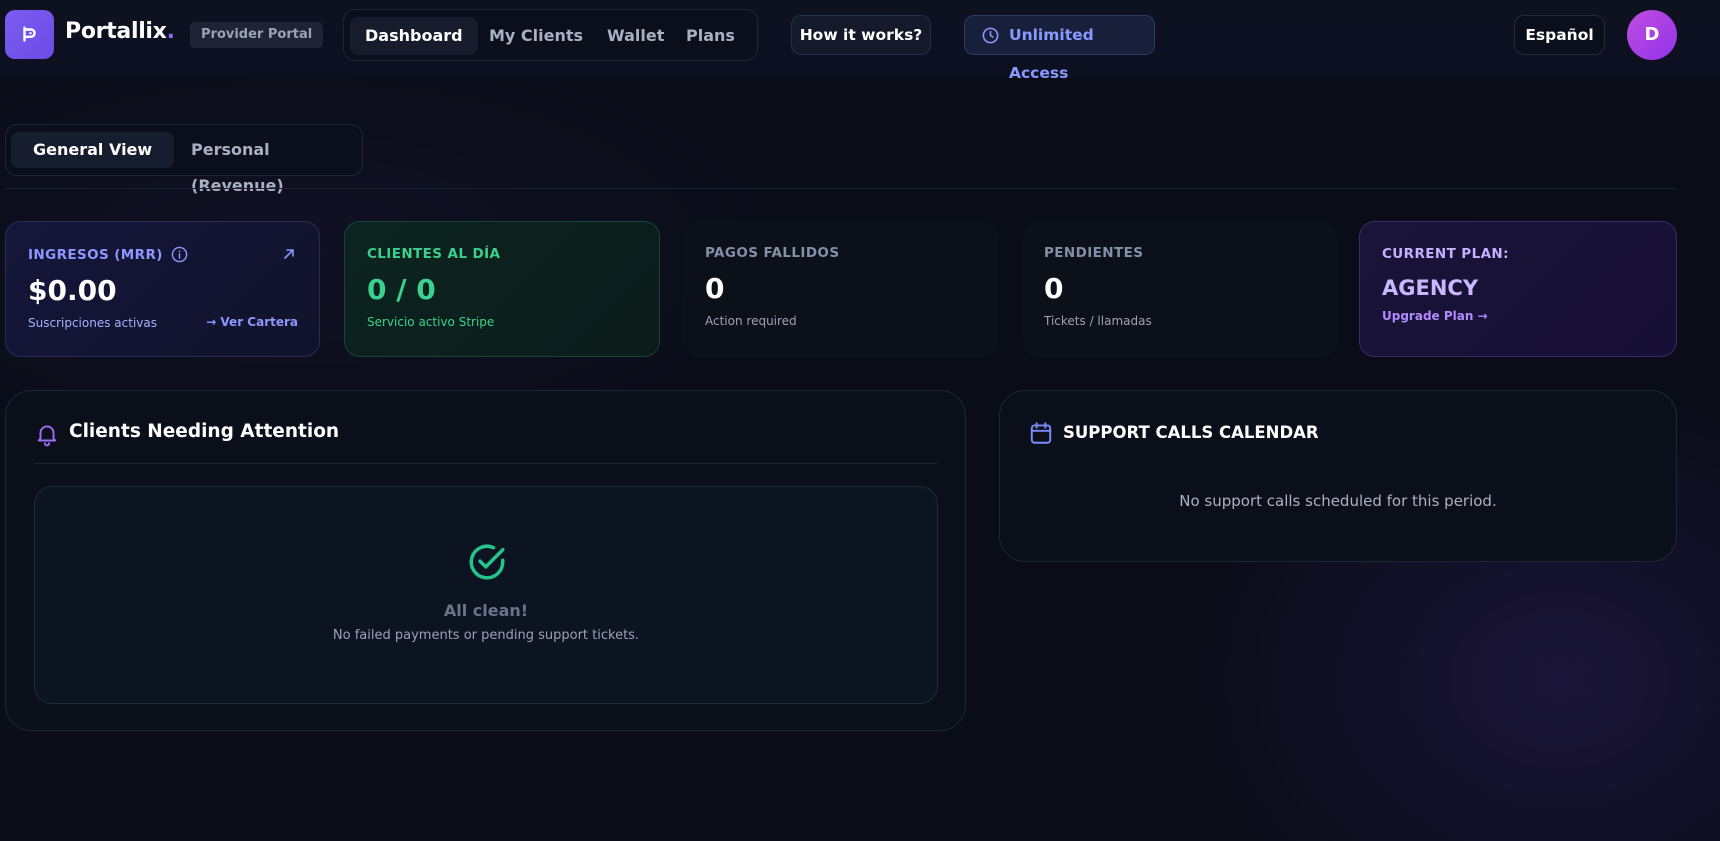 The width and height of the screenshot is (1720, 841). I want to click on attention-title: Clients Needing Attention, so click(204, 431).